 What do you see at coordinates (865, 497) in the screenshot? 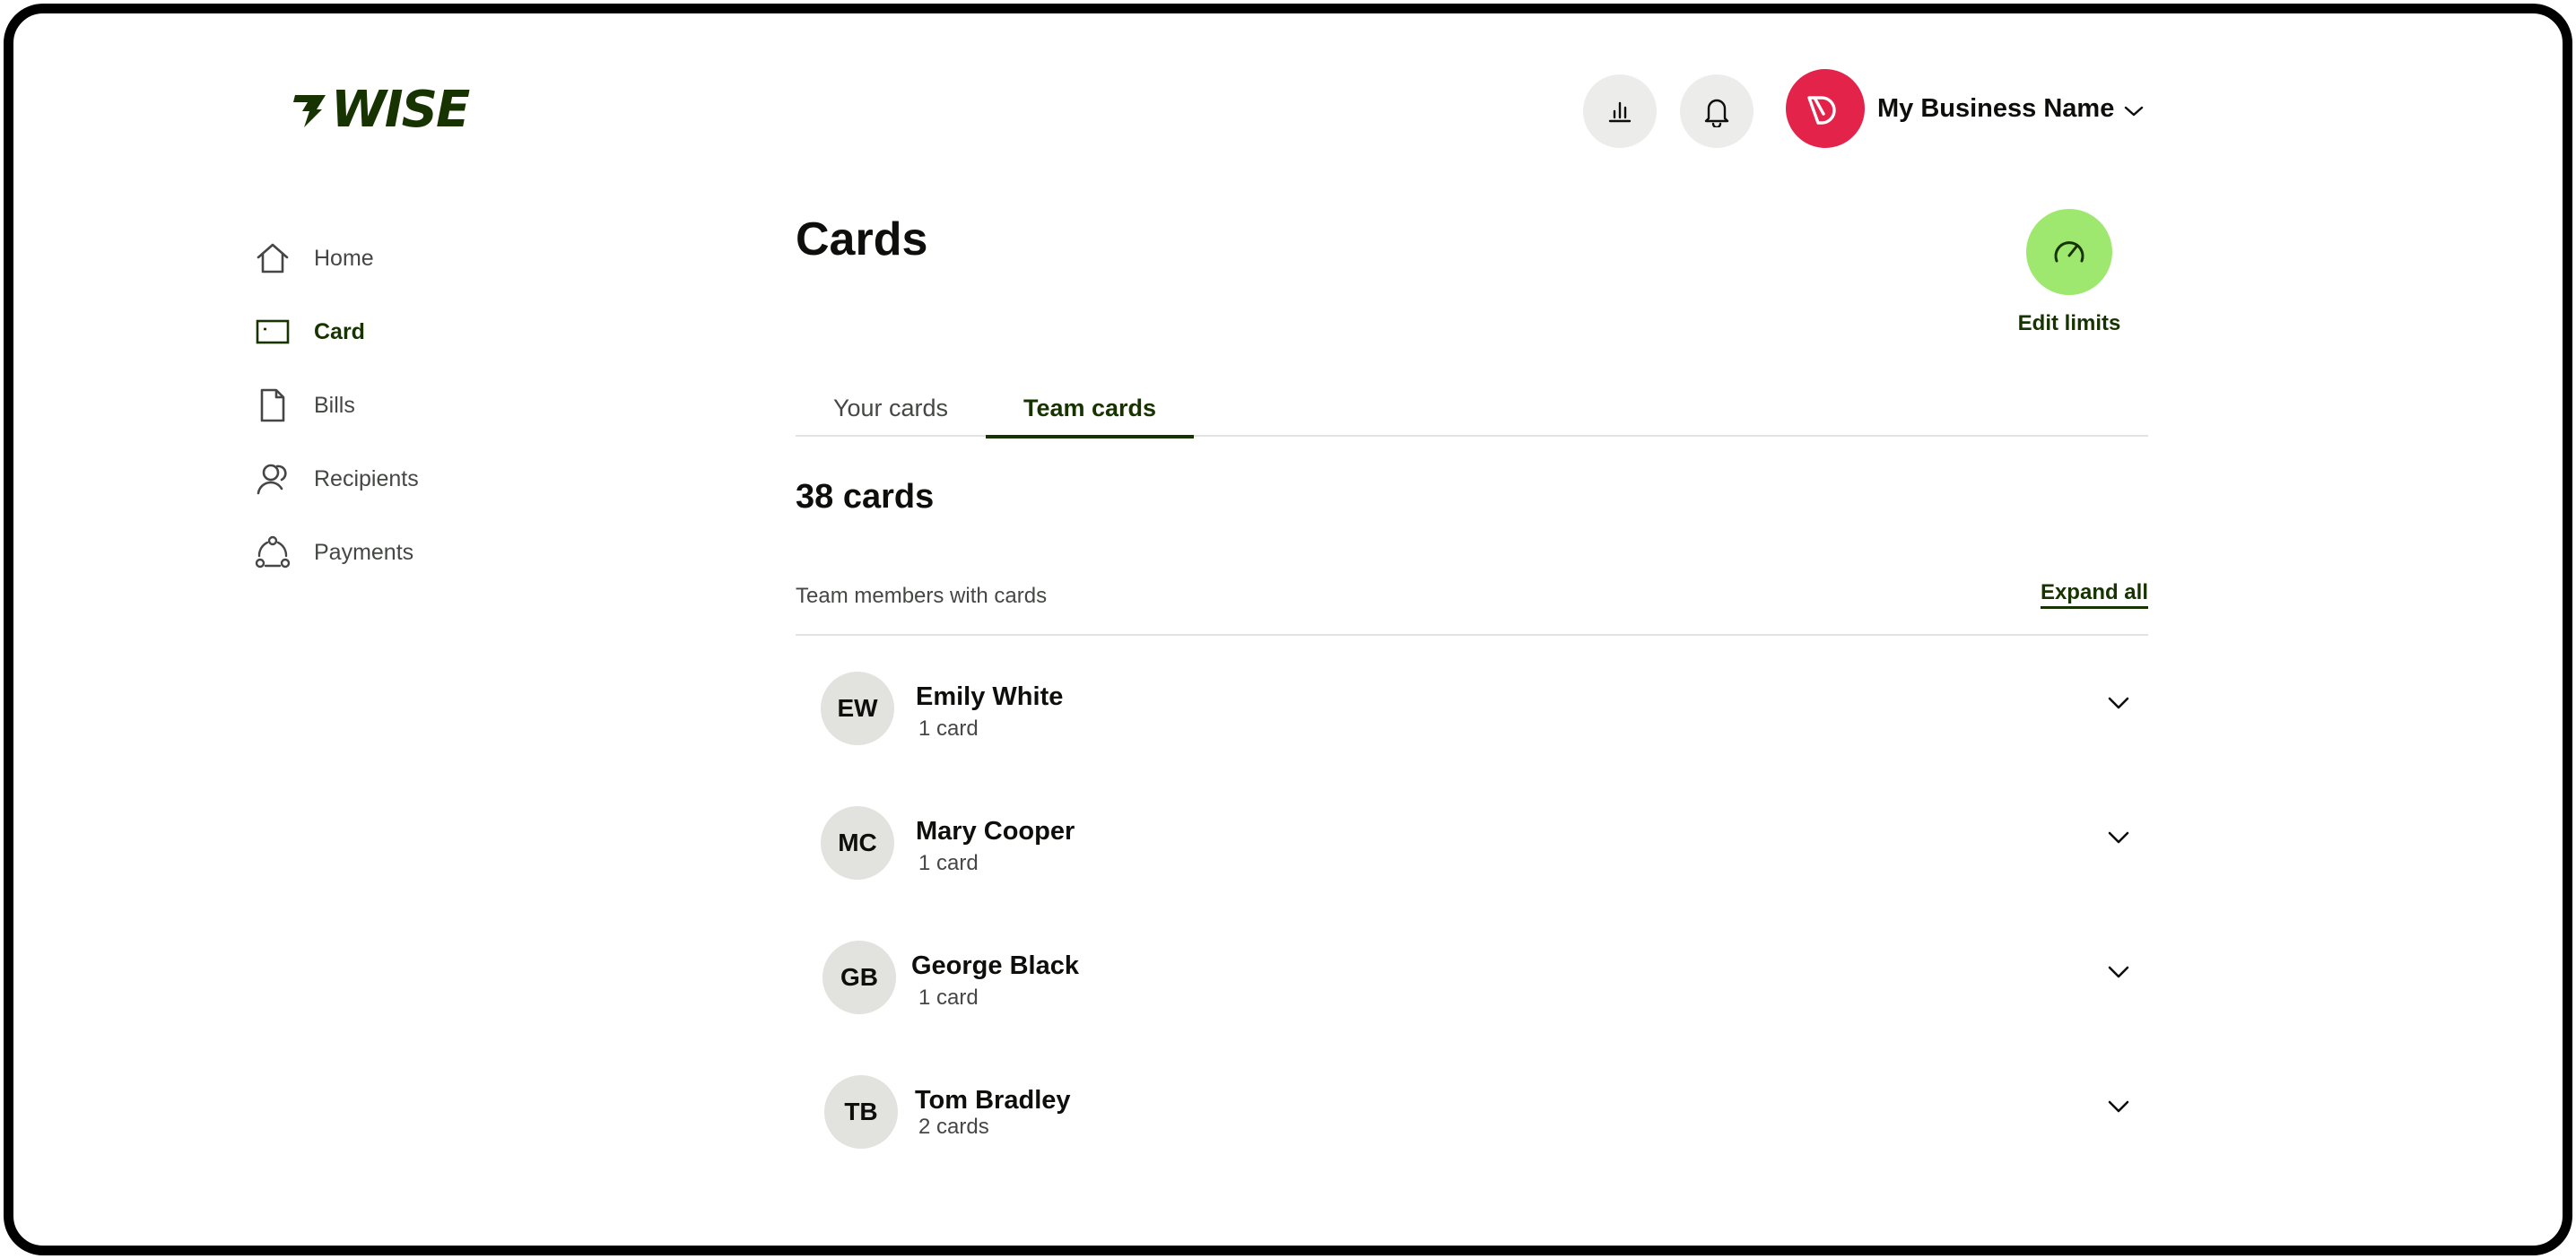
I see `cards-count: 38 cards` at bounding box center [865, 497].